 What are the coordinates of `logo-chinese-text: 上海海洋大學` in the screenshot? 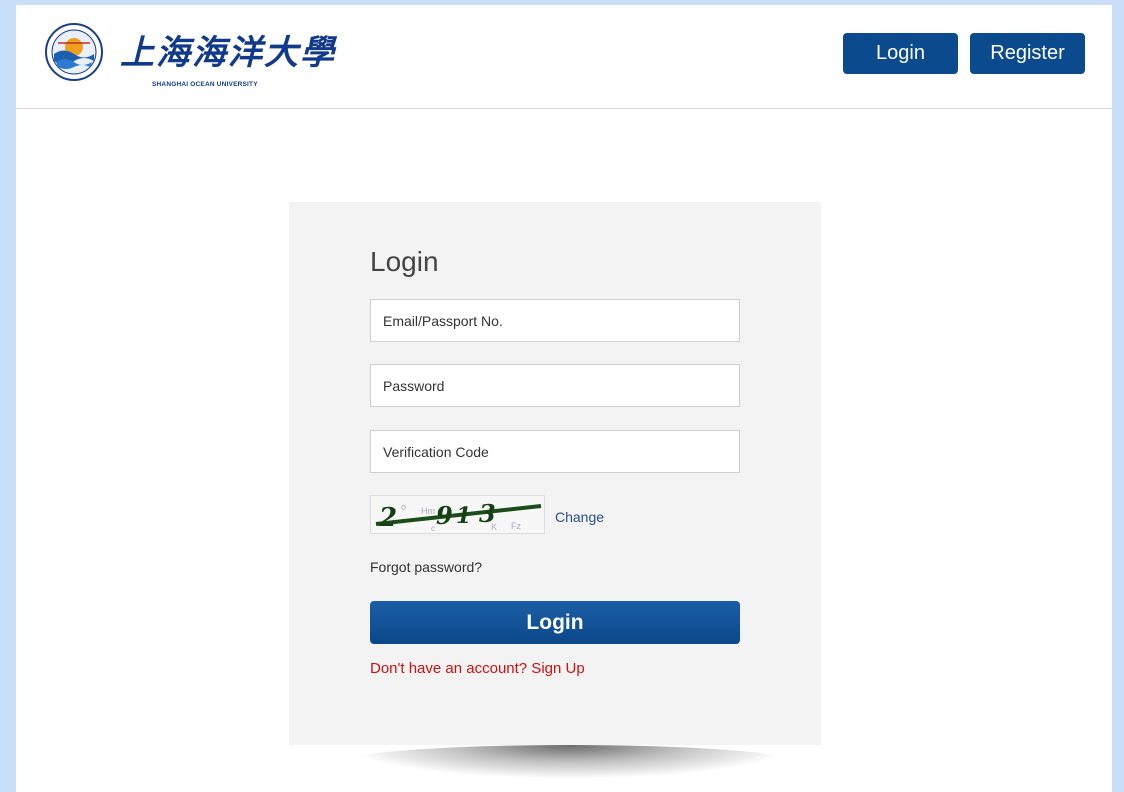 It's located at (228, 53).